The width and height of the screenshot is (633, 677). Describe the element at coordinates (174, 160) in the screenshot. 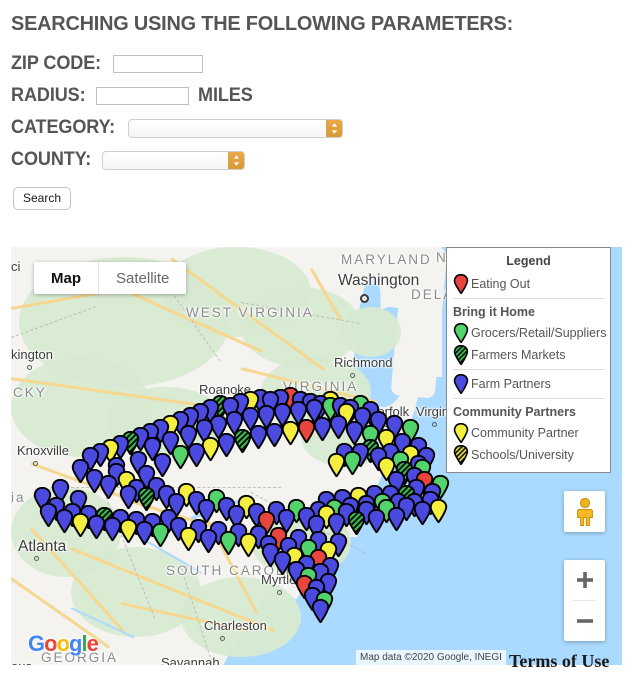

I see `county-select` at that location.